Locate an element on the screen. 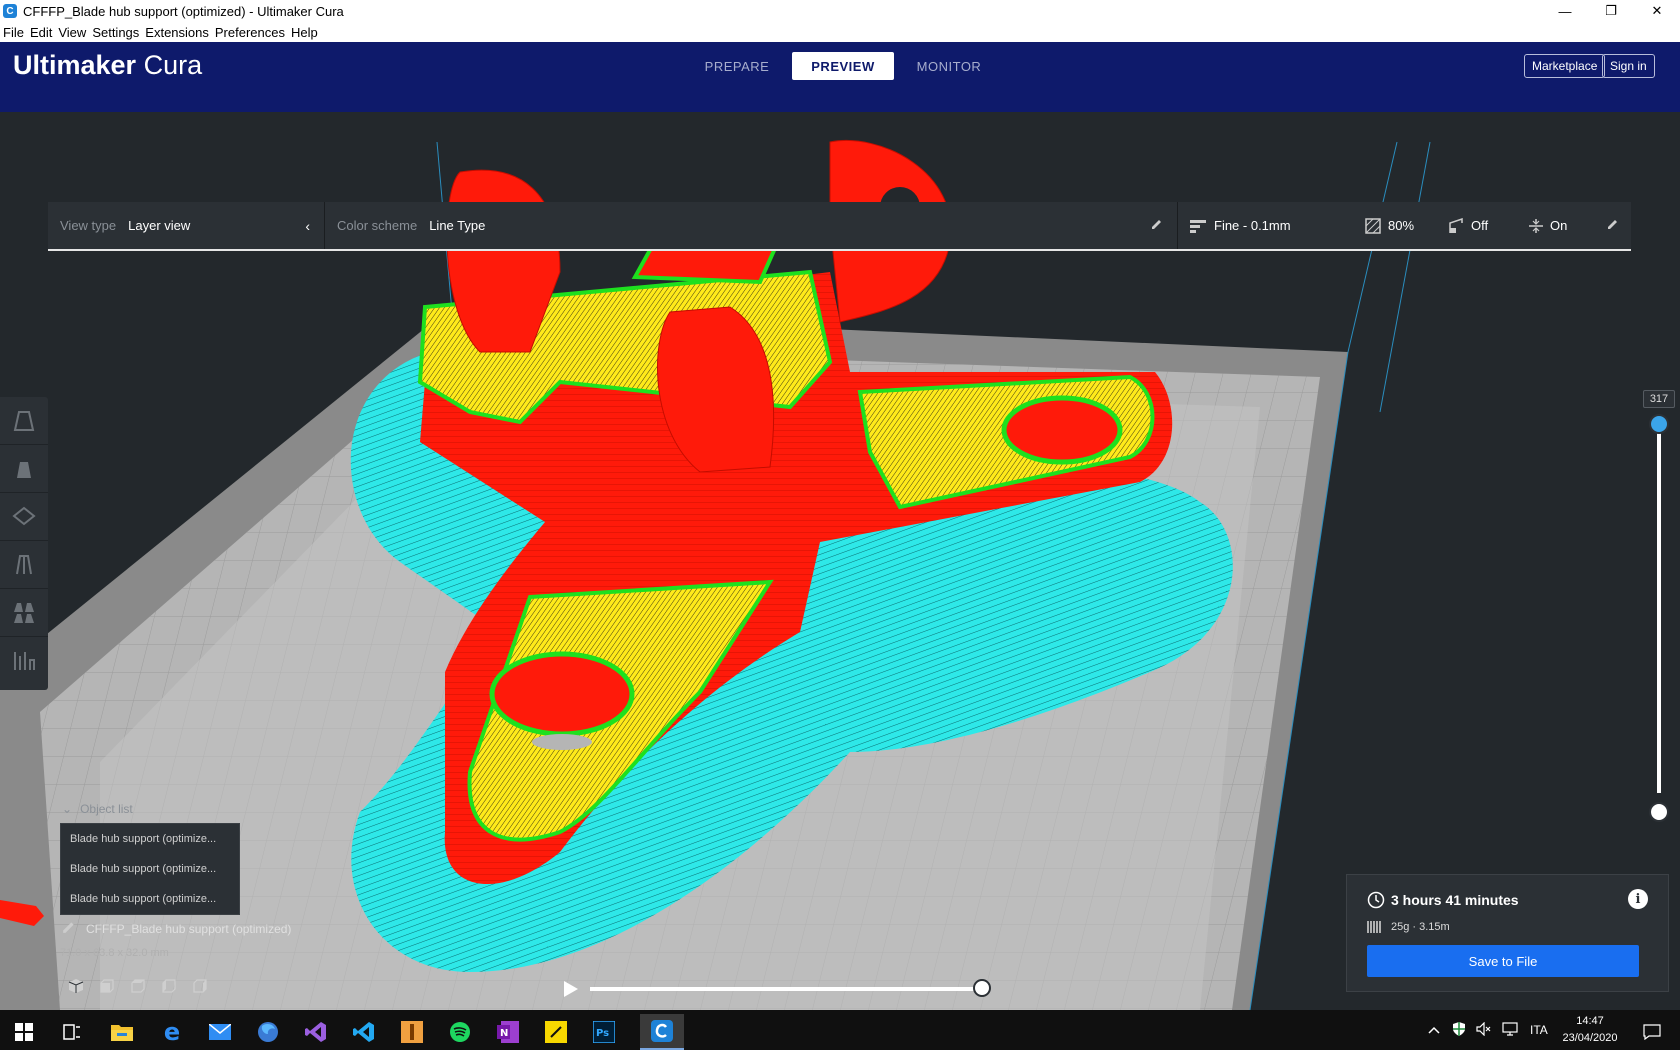 The width and height of the screenshot is (1680, 1050). object-list-toggle: ⌄ Object list is located at coordinates (97, 809).